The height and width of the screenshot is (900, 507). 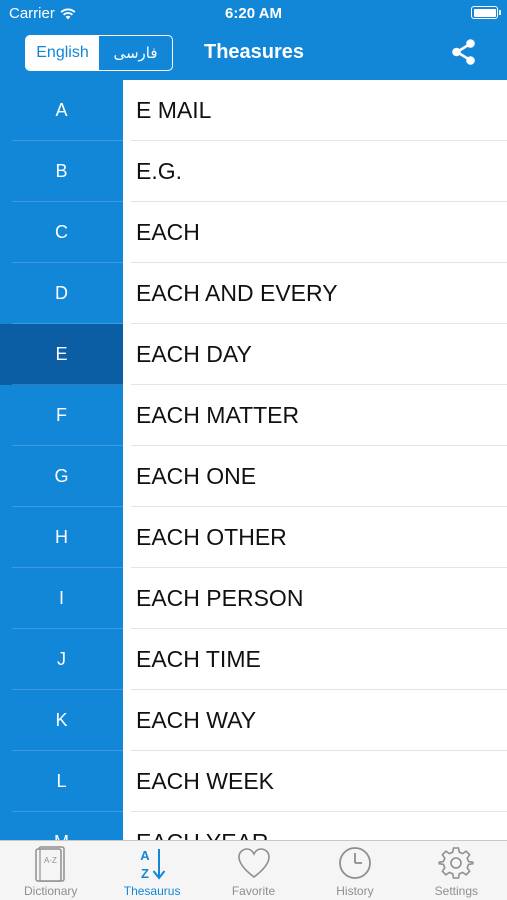 I want to click on dictionary-icon: A-Z, so click(x=49, y=864).